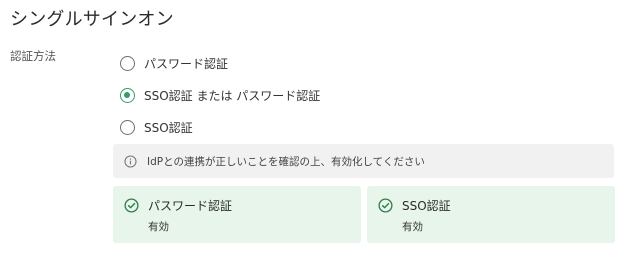  I want to click on radio-option-label: パスワード認証, so click(186, 63).